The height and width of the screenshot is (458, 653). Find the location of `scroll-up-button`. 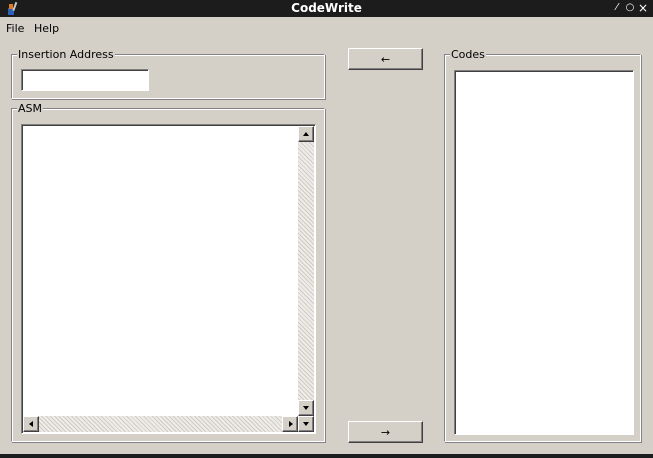

scroll-up-button is located at coordinates (306, 134).